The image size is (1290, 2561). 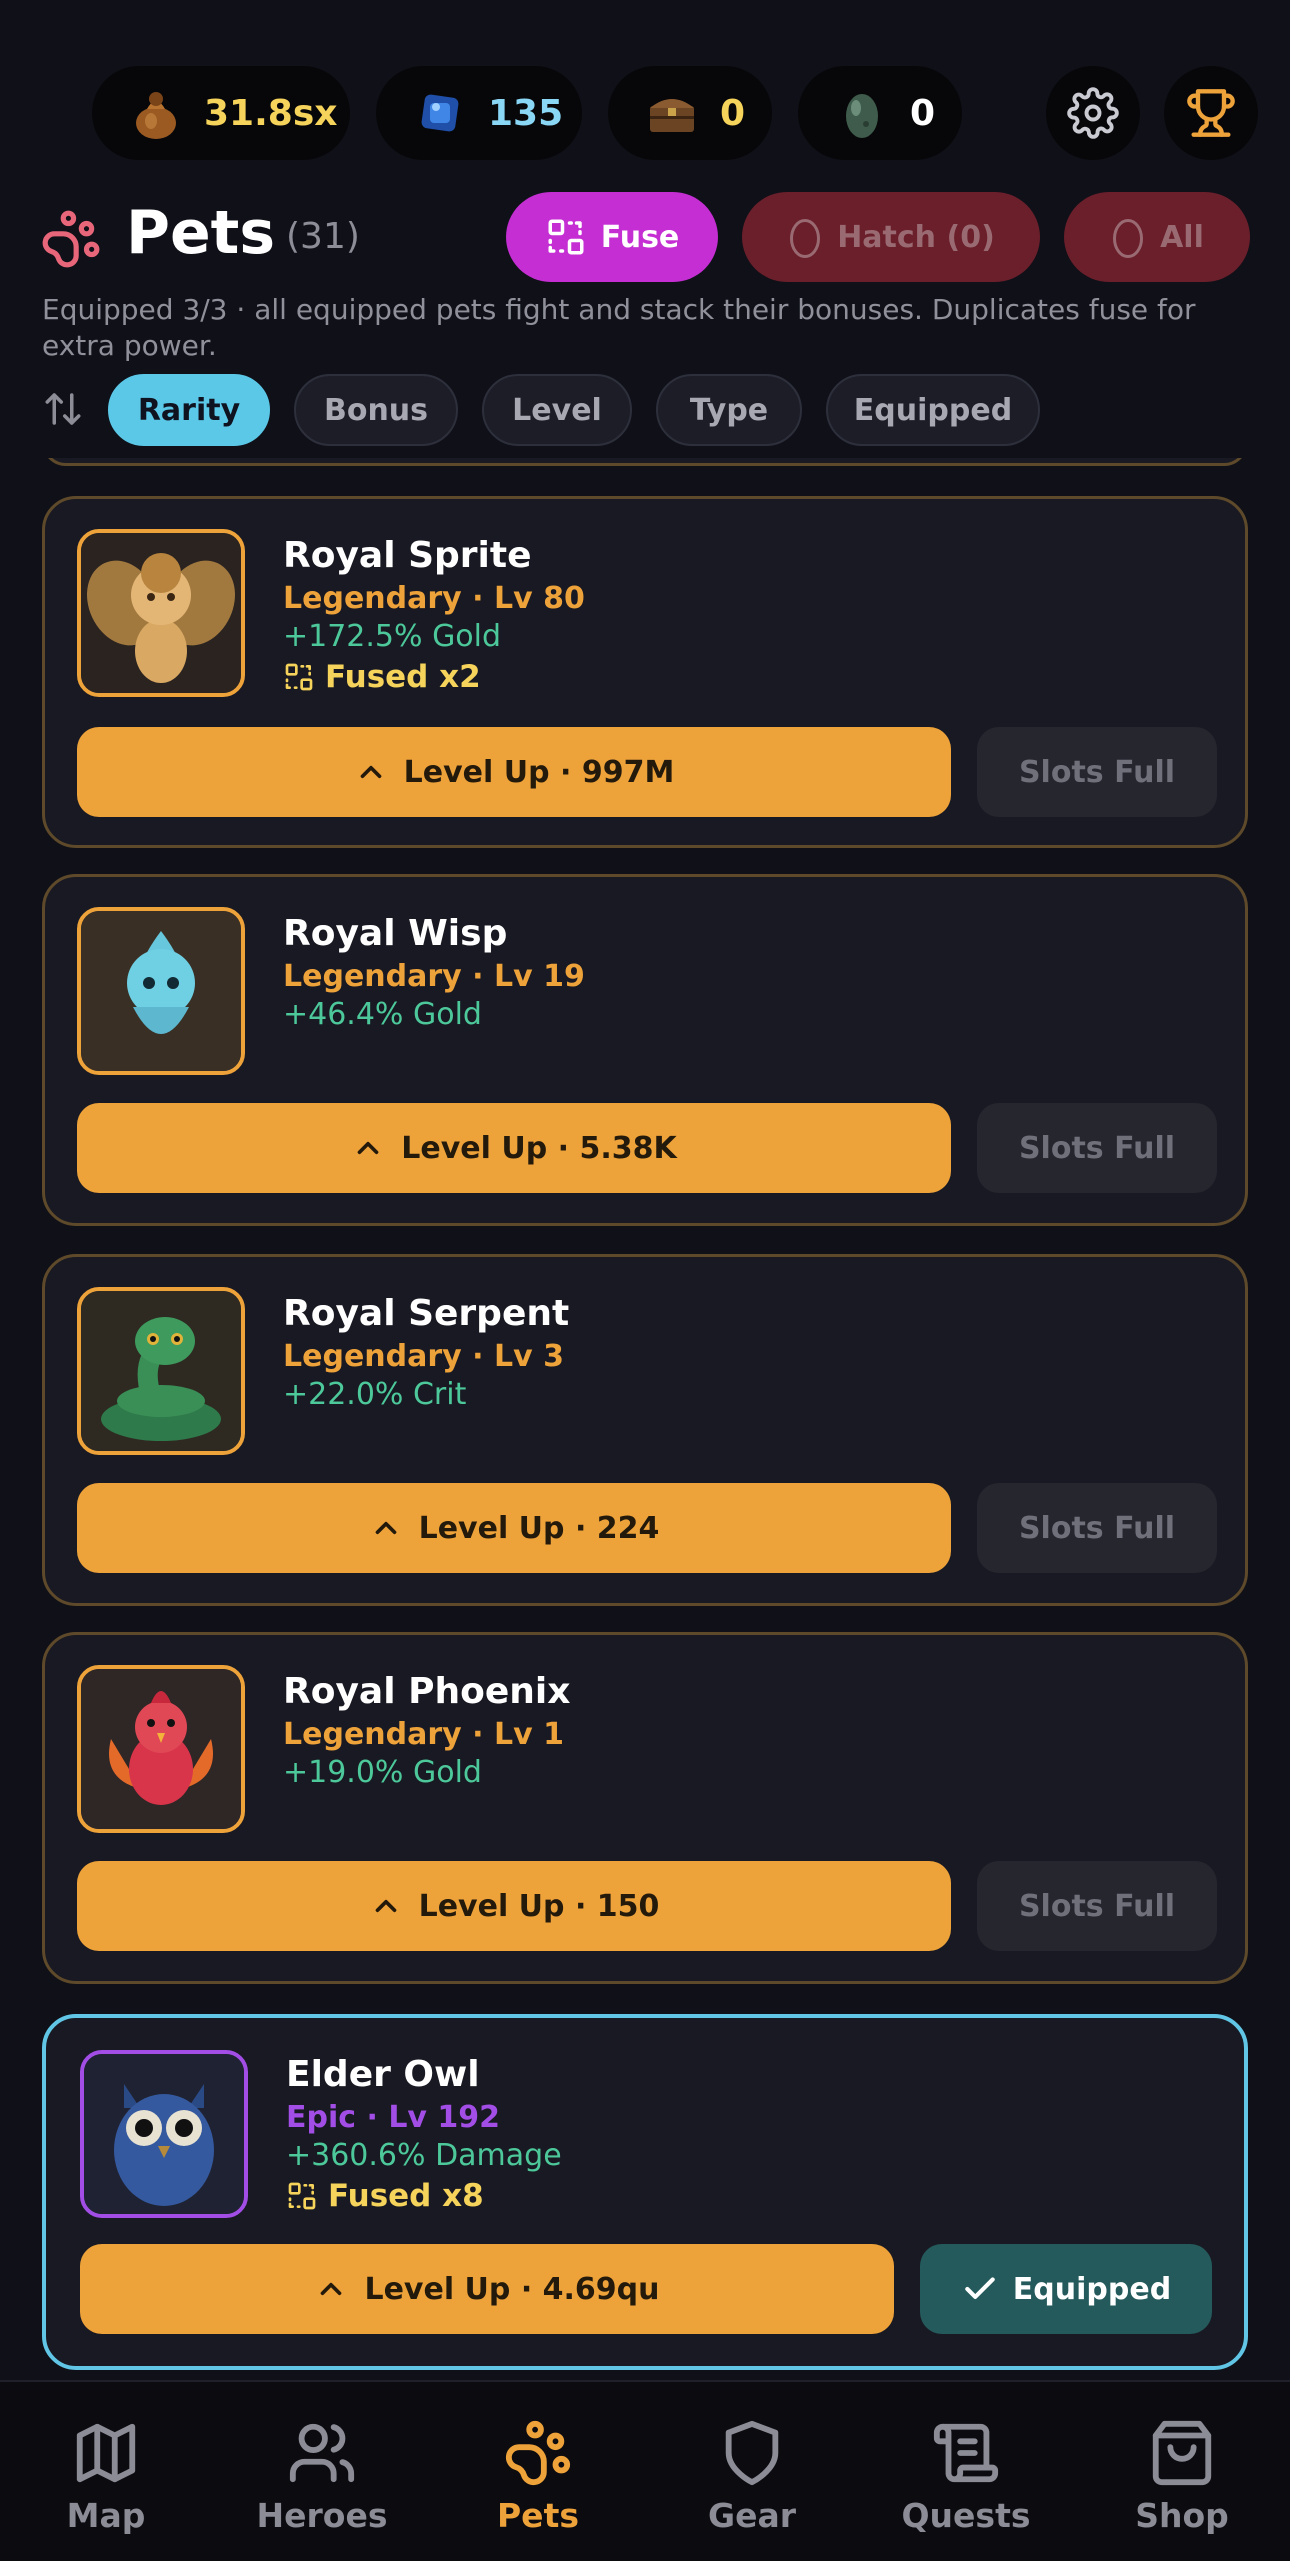 I want to click on level-up-button: Level Up · 224, so click(x=514, y=1528).